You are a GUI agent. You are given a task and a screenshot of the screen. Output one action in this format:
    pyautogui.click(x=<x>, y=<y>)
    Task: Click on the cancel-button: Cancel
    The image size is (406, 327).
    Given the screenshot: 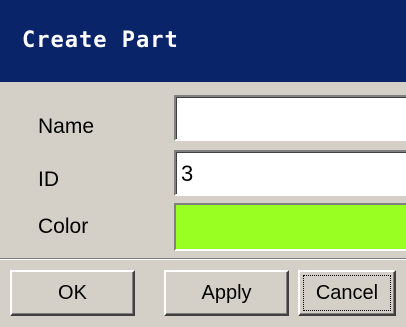 What is the action you would take?
    pyautogui.click(x=347, y=293)
    